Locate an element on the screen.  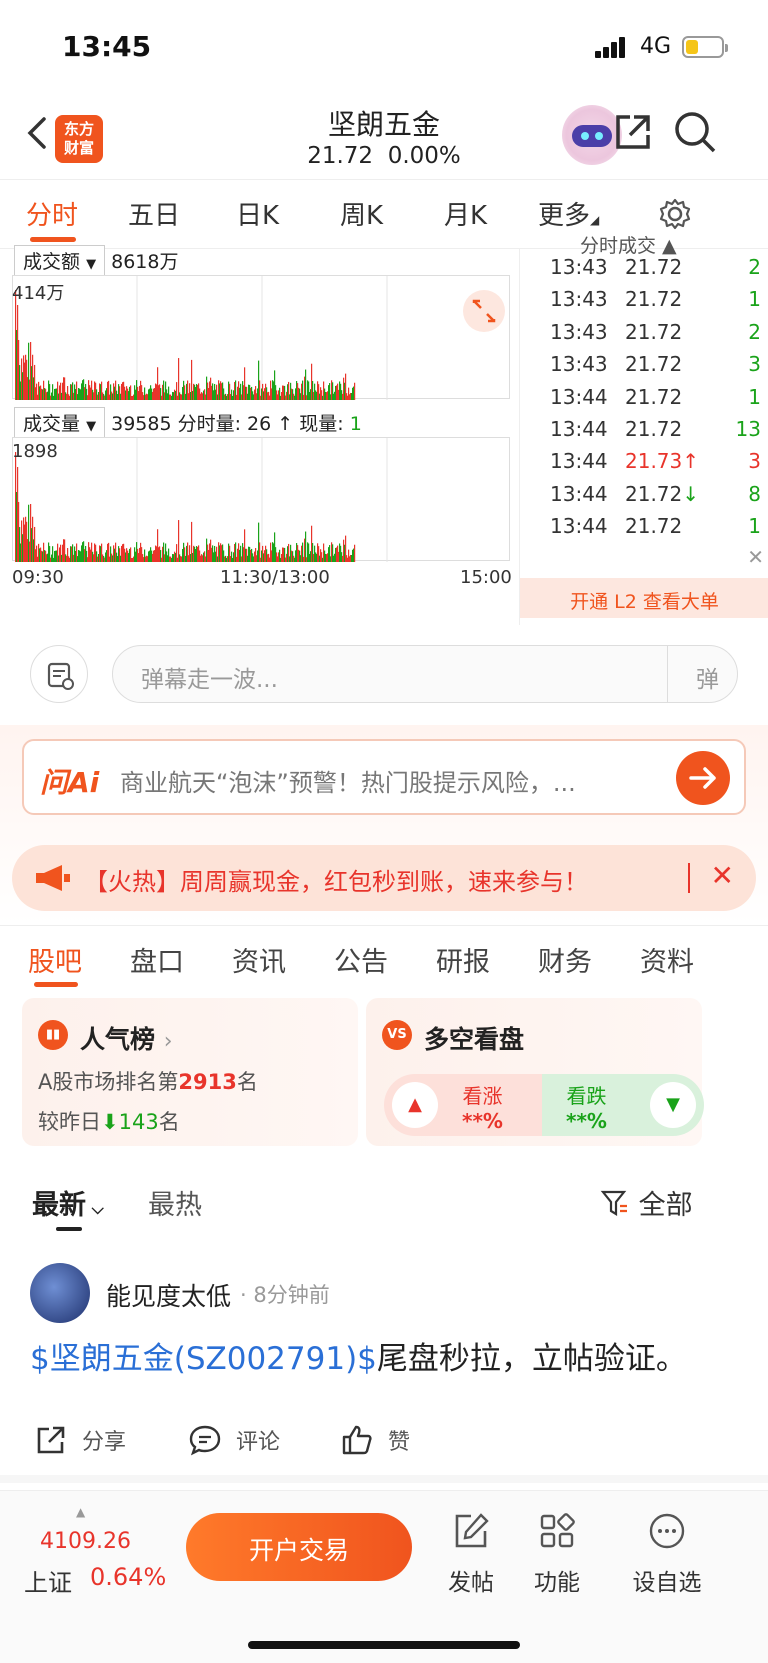
ranking-icon: ▮▮ is located at coordinates (53, 1035).